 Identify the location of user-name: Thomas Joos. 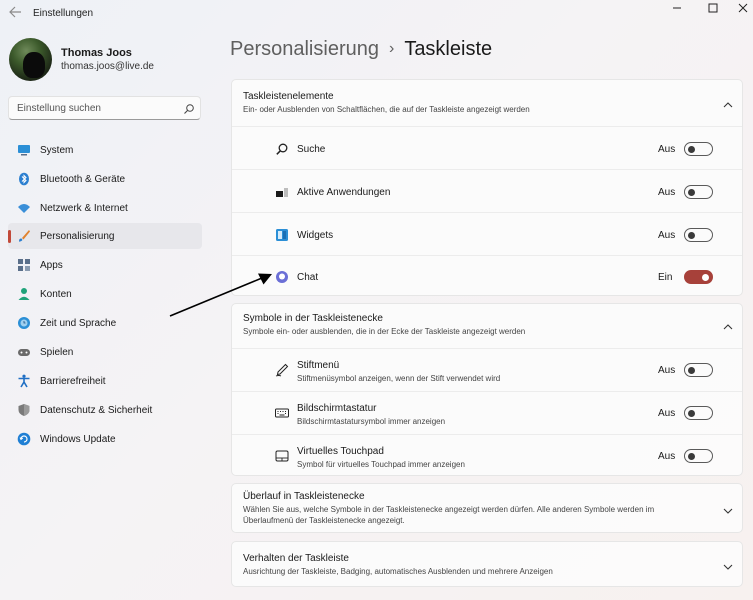
(96, 53).